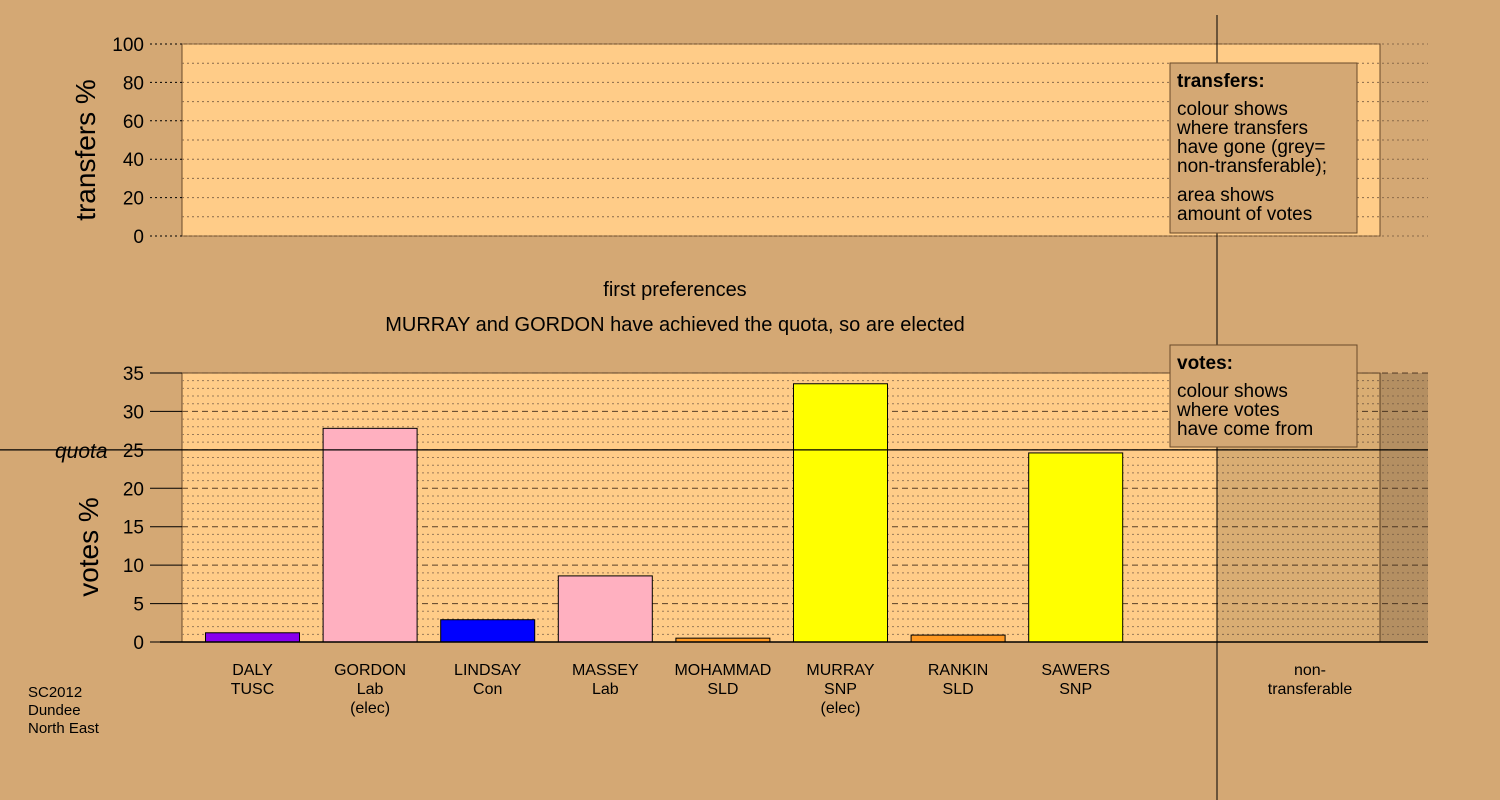  Describe the element at coordinates (81, 451) in the screenshot. I see `quota-label: quota` at that location.